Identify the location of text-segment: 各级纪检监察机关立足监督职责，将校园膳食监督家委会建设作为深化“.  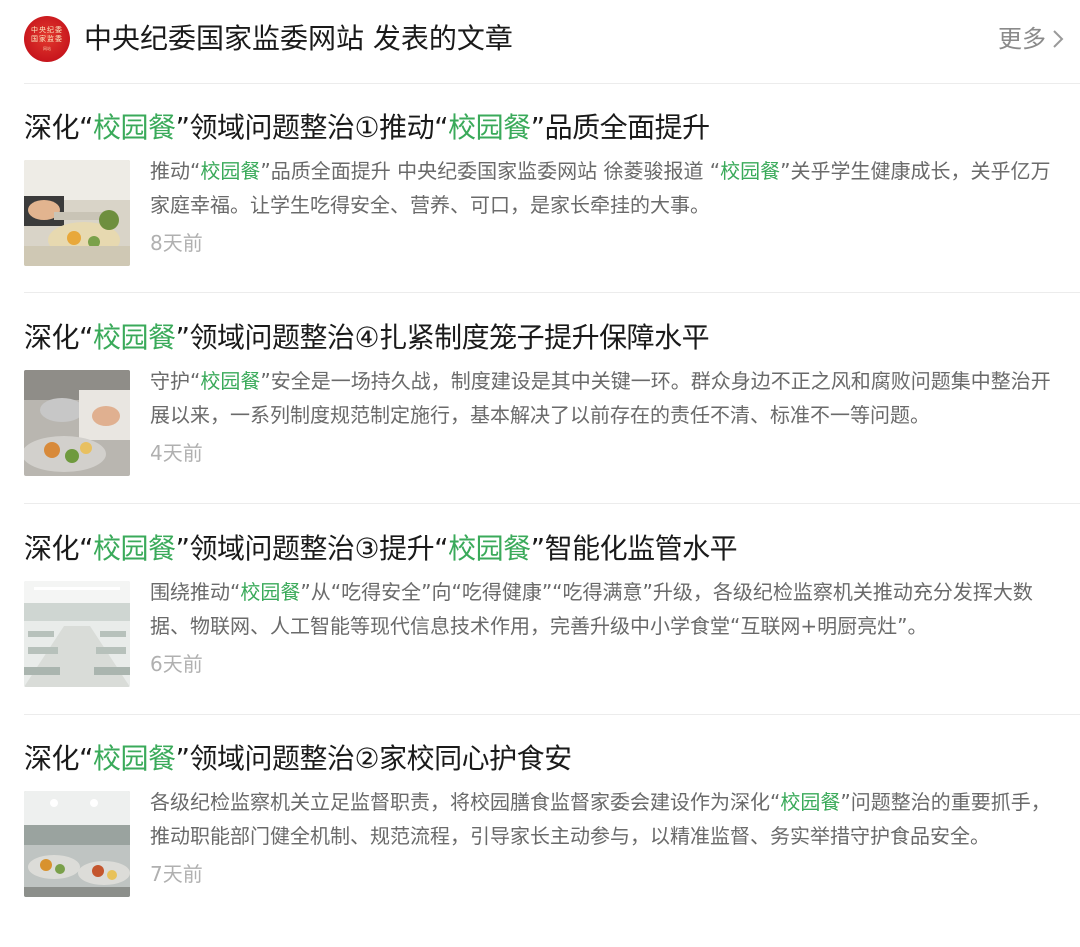
(465, 802).